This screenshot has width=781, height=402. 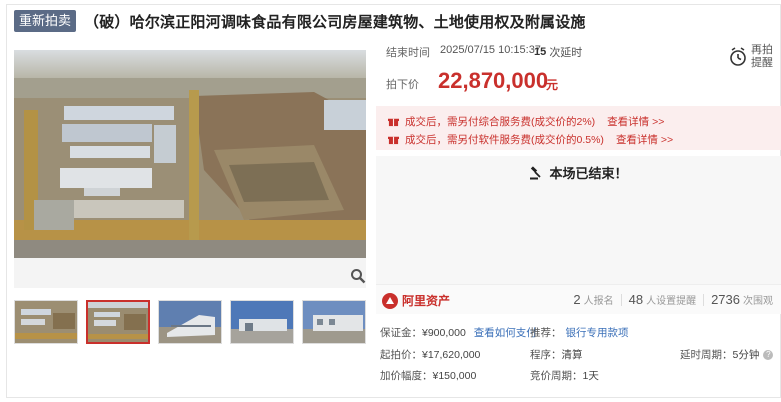 I want to click on start-price-value: ¥17,620,000, so click(x=451, y=354).